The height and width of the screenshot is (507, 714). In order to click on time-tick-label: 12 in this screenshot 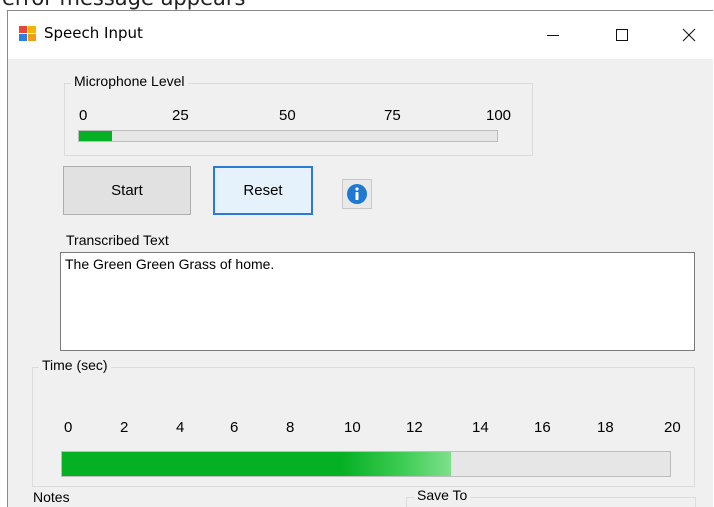, I will do `click(414, 427)`.